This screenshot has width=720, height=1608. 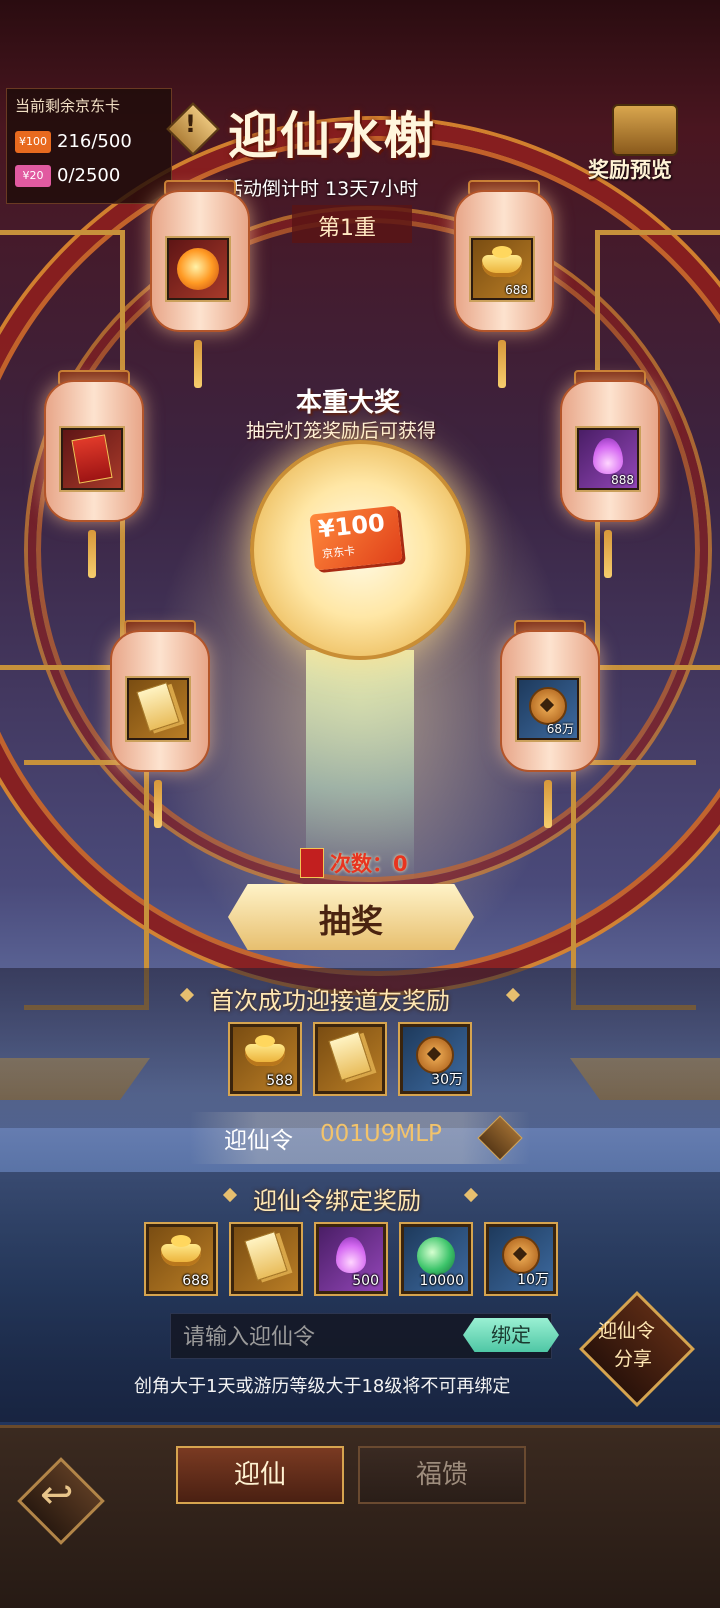 What do you see at coordinates (330, 1001) in the screenshot?
I see `first-reward-title: 首次成功迎接道友奖励` at bounding box center [330, 1001].